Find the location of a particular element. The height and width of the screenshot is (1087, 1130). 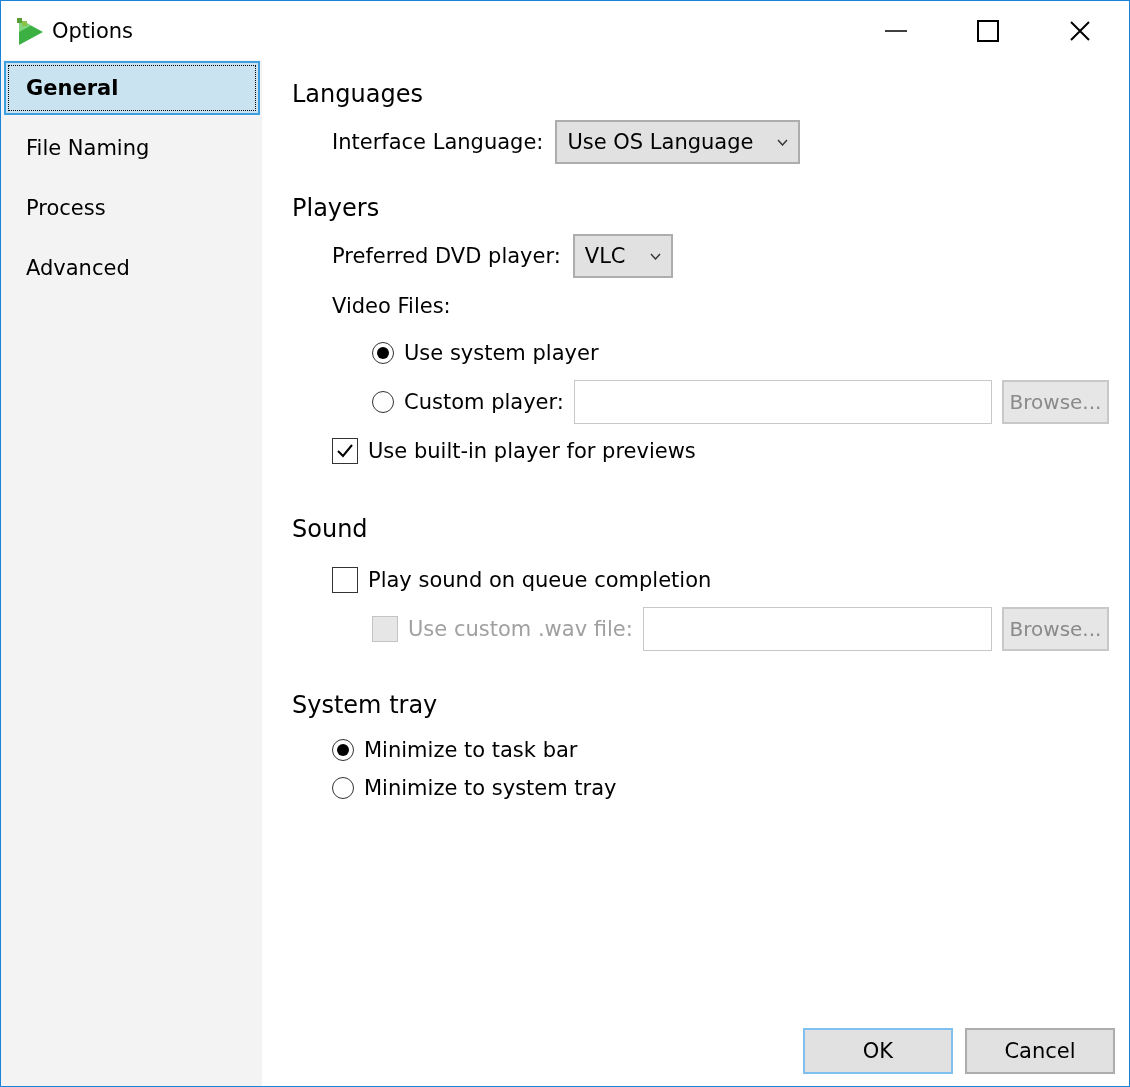

option-label: Minimize to system tray is located at coordinates (490, 788).